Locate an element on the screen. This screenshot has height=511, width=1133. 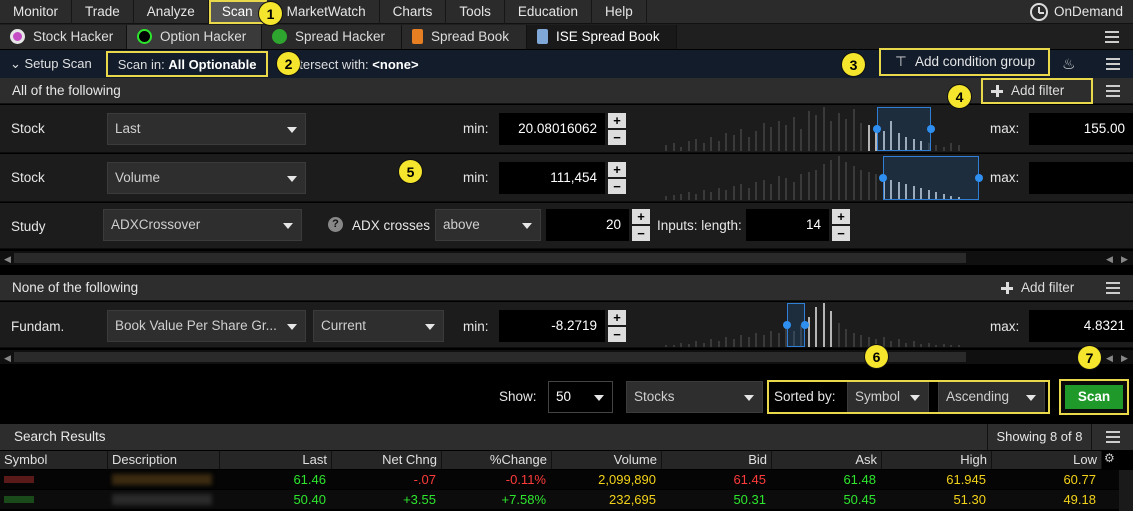
max-input is located at coordinates (1081, 178).